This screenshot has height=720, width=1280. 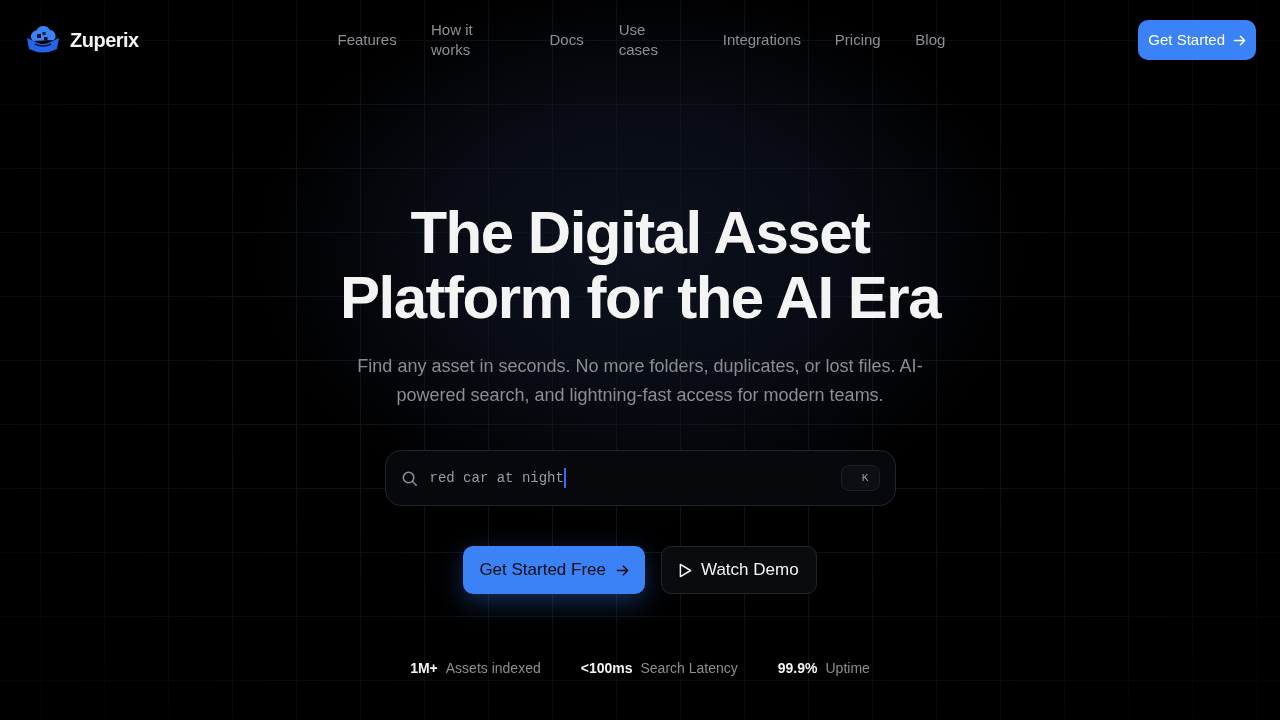 I want to click on brand-name: Zuperix, so click(x=104, y=40).